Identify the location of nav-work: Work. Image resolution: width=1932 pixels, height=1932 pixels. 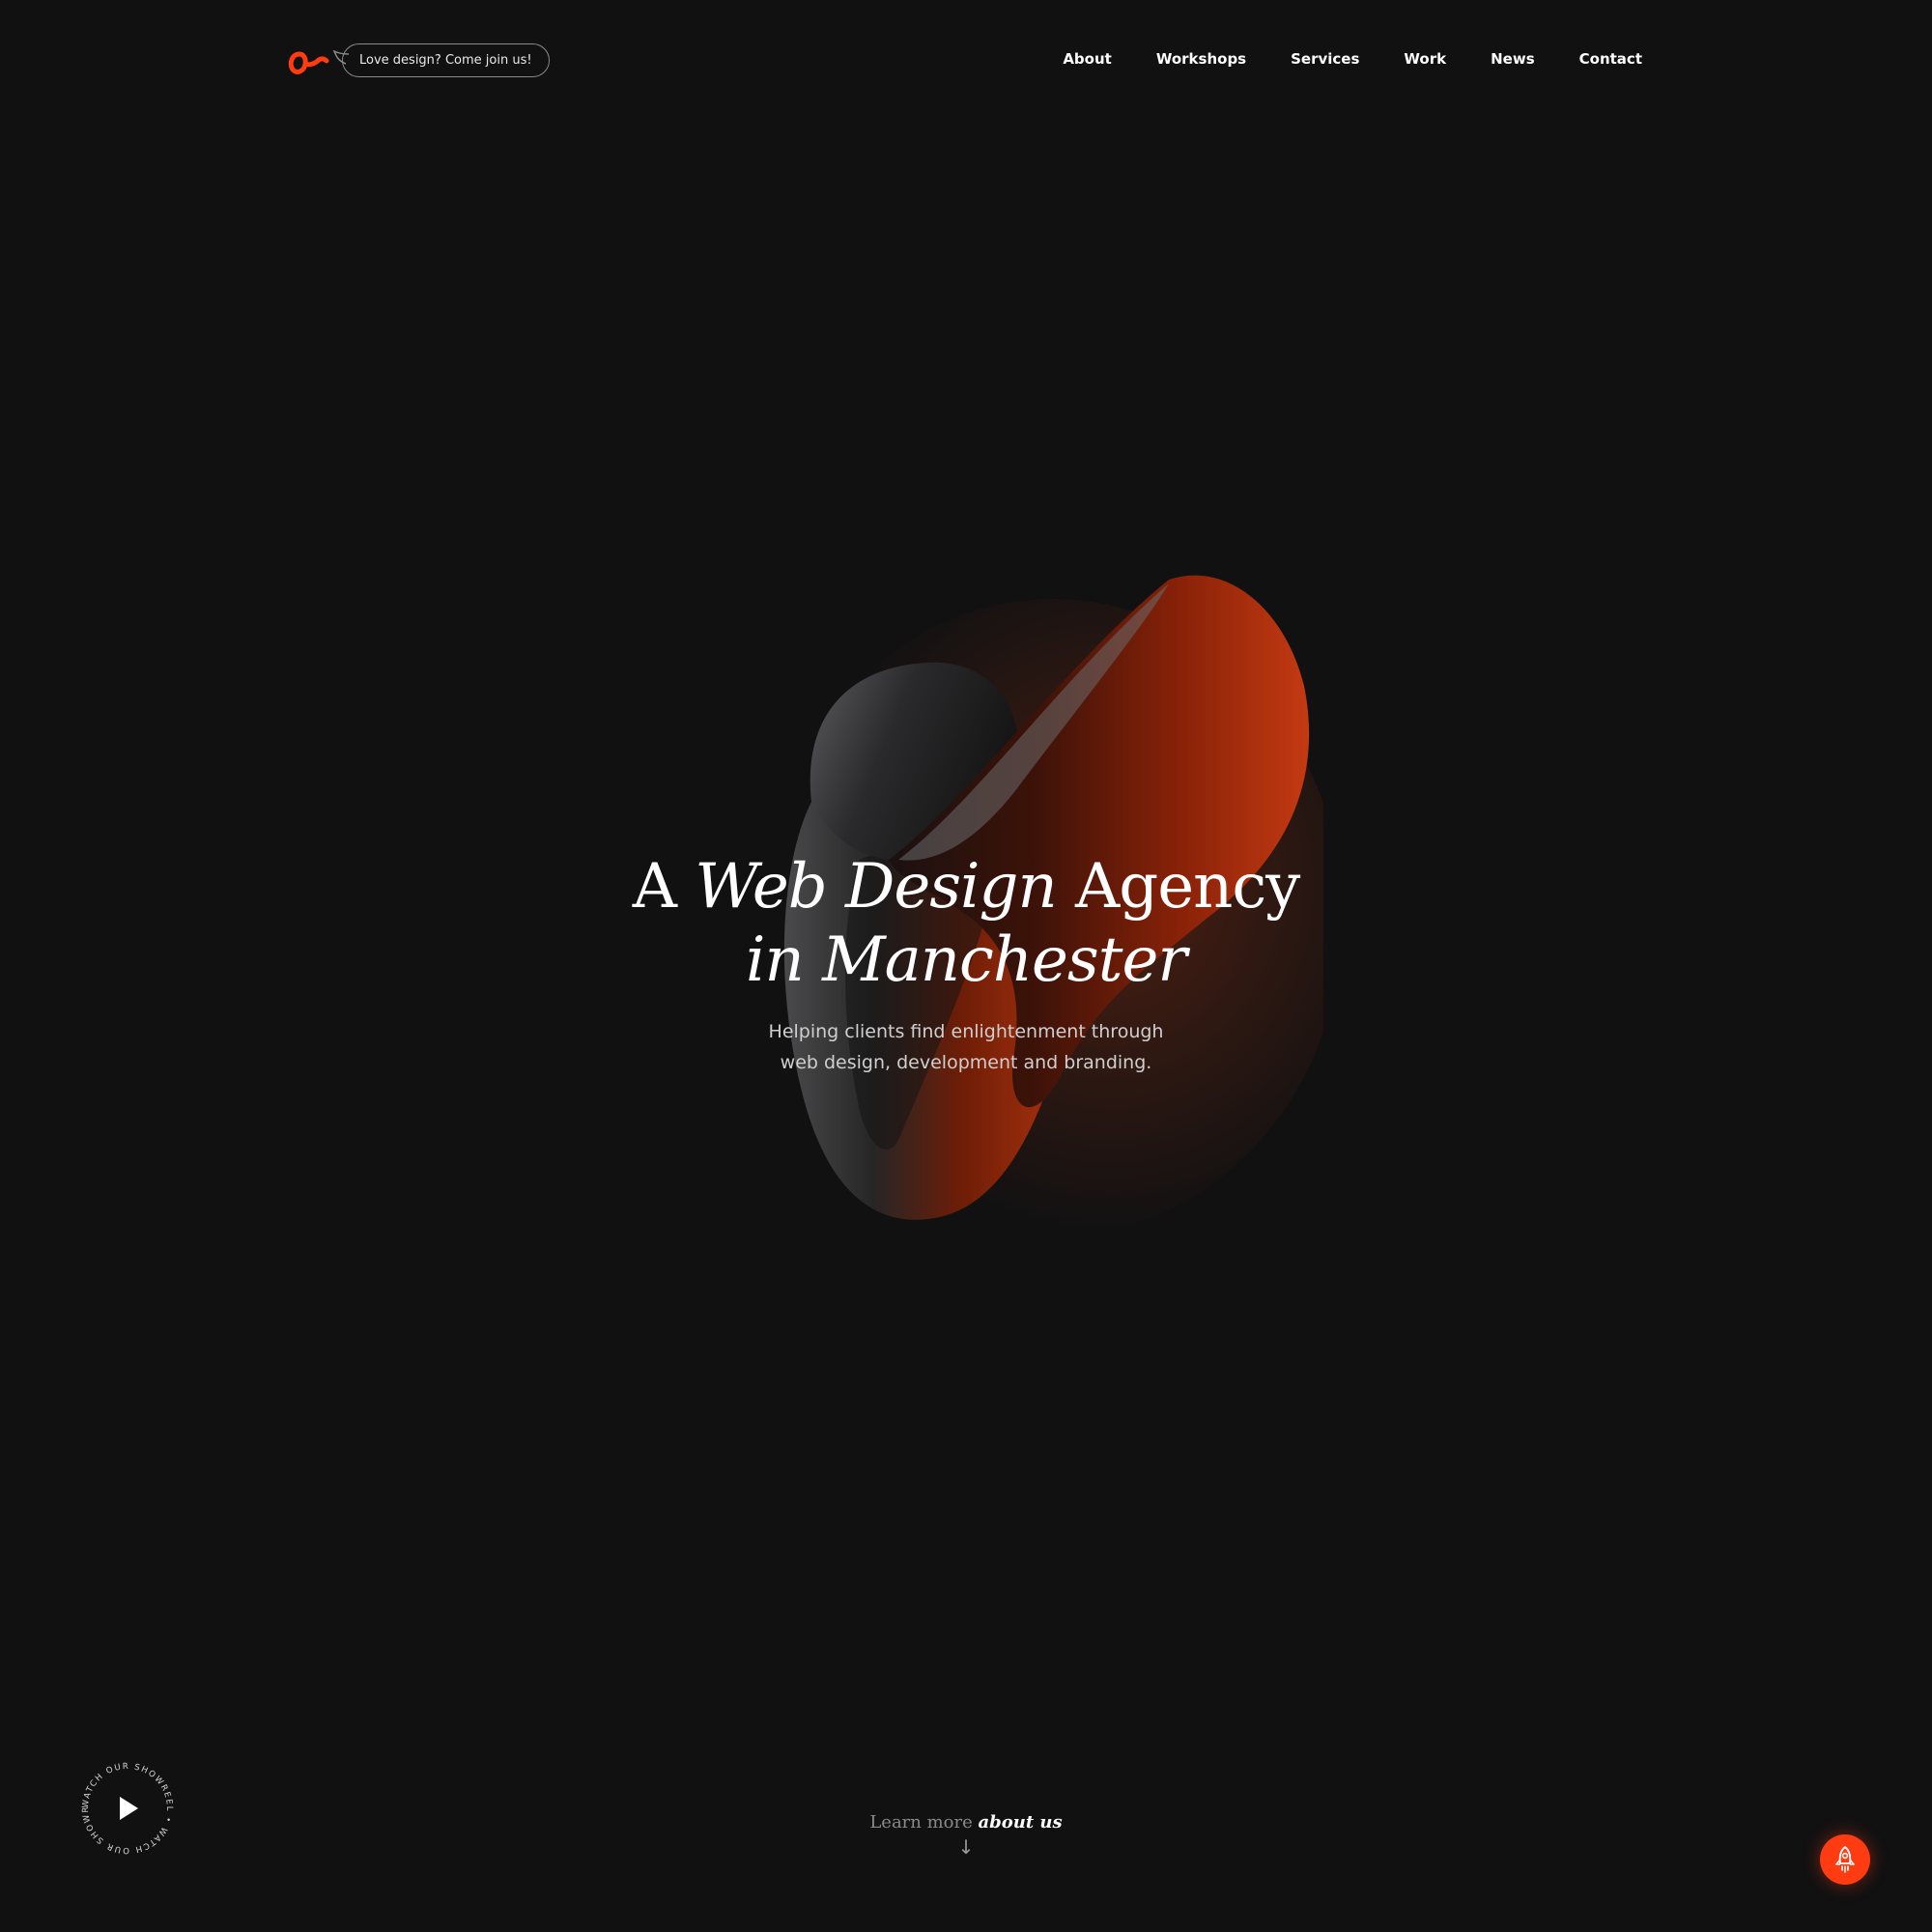
(1425, 59).